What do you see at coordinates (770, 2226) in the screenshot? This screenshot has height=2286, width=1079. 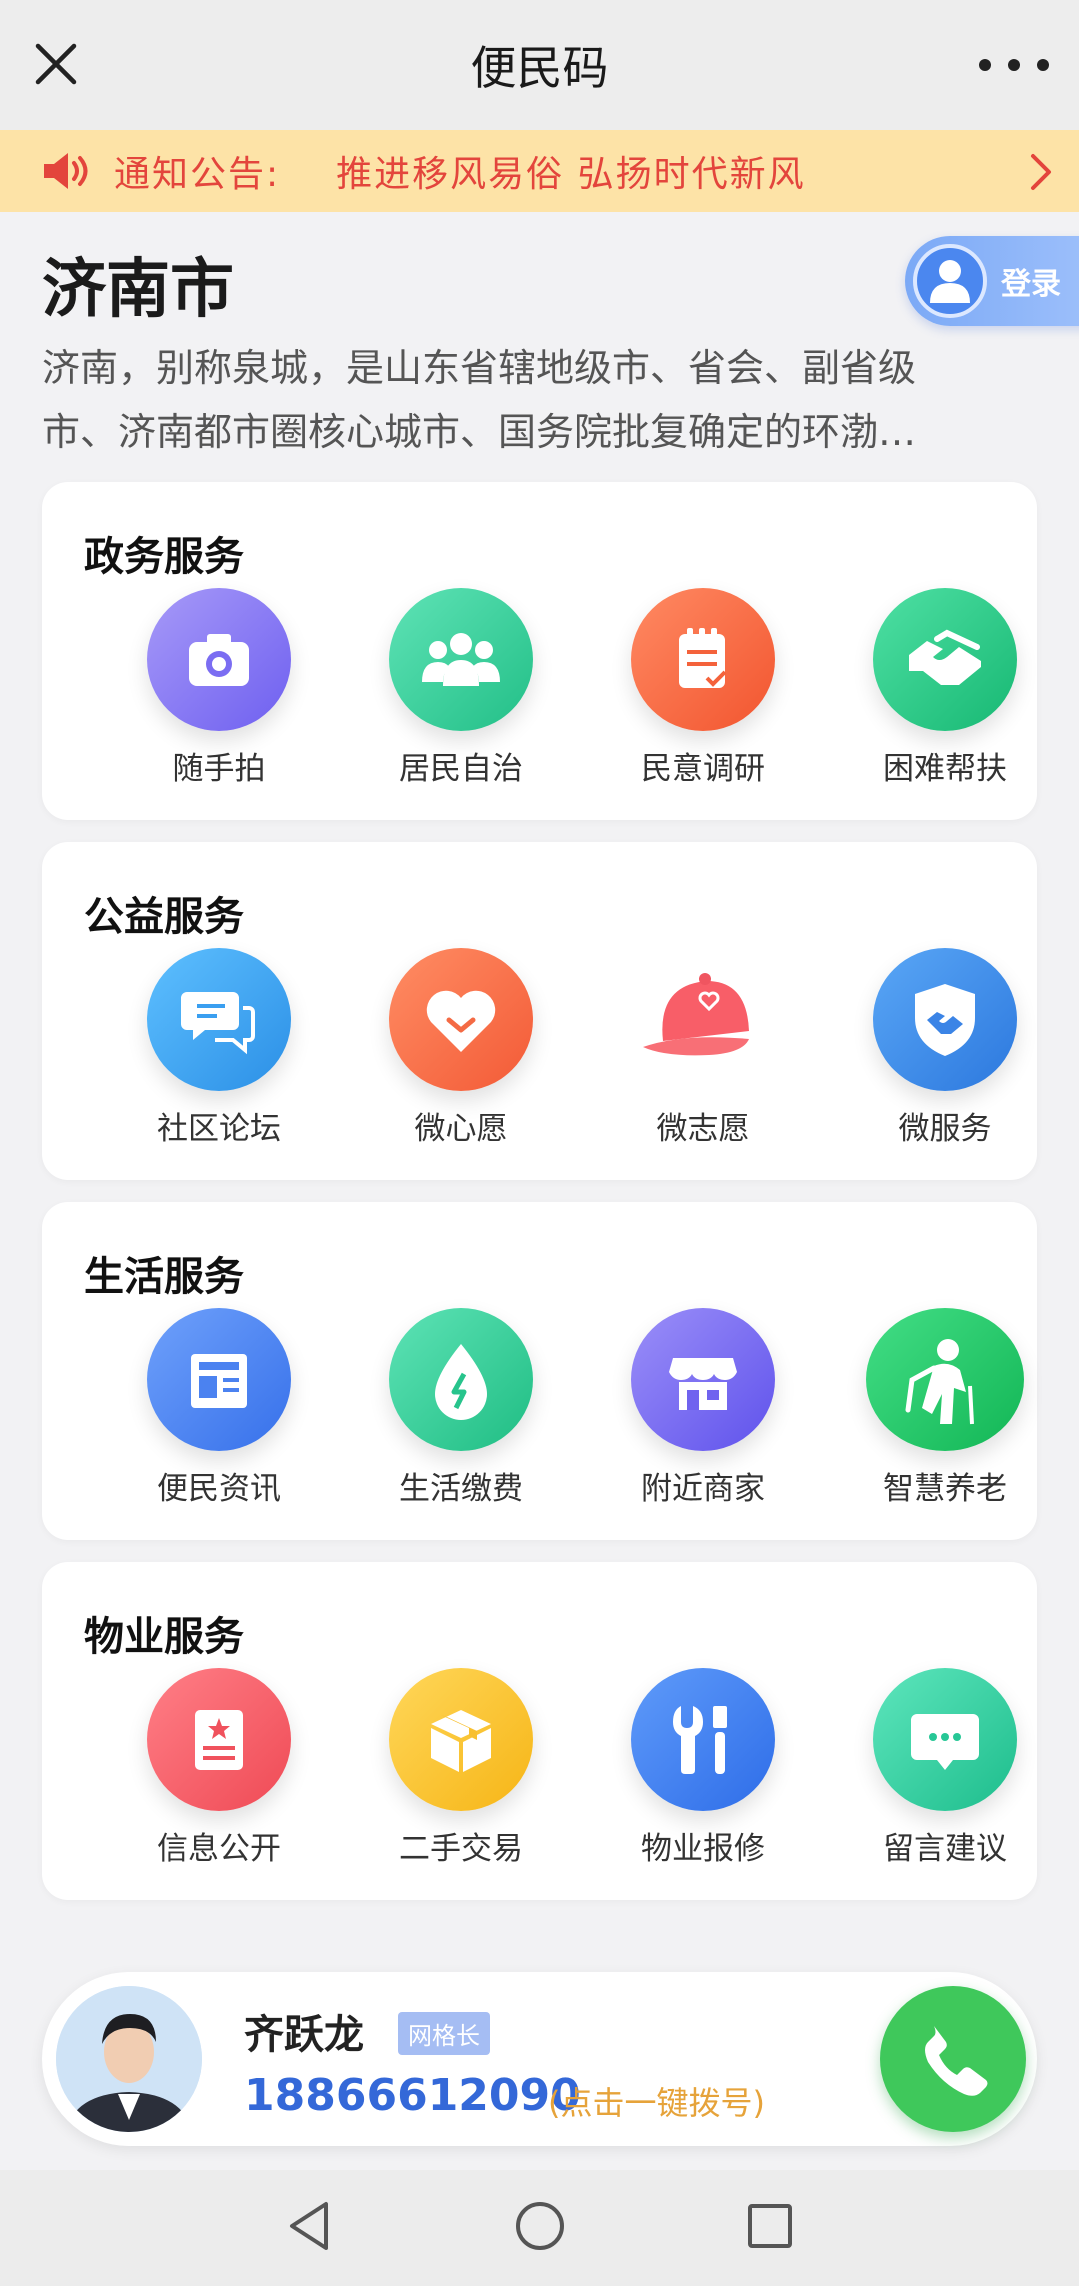 I see `recents-icon` at bounding box center [770, 2226].